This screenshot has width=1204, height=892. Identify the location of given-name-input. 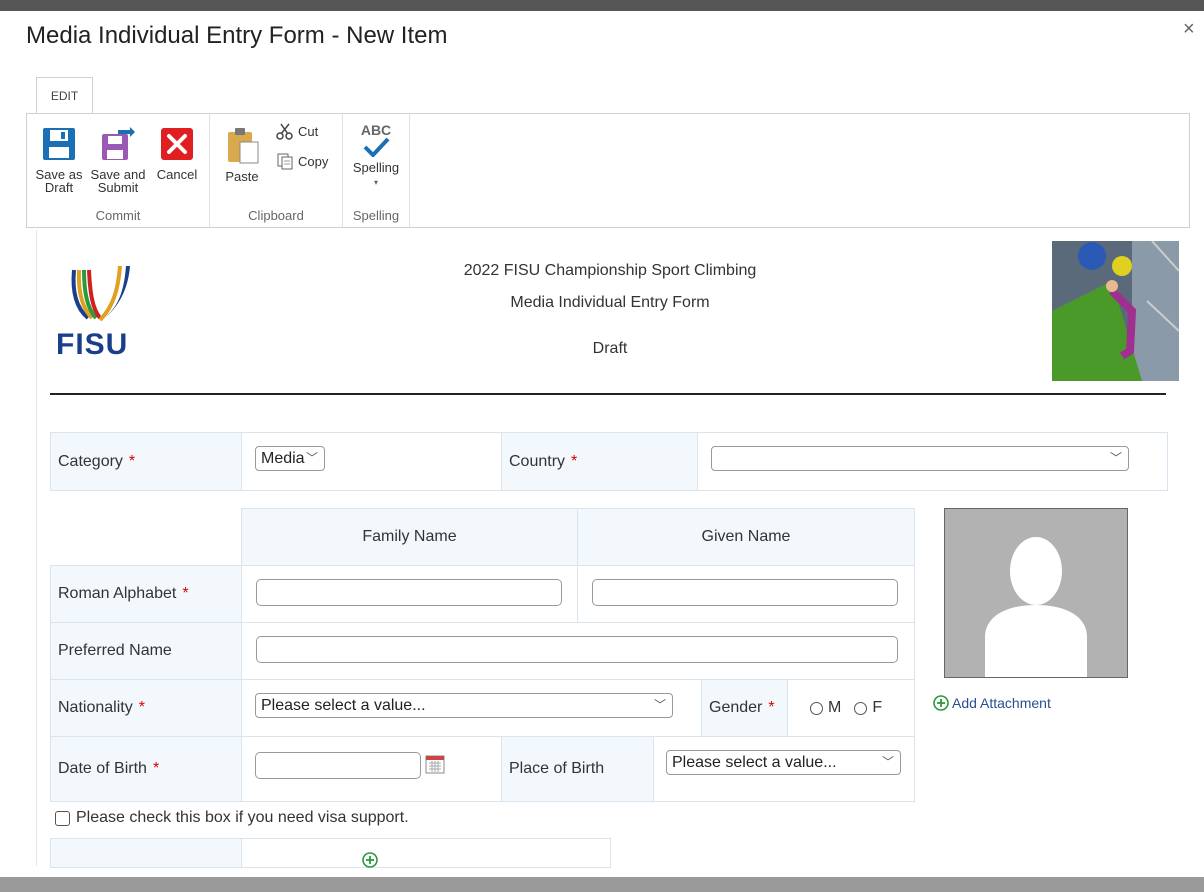
(745, 592).